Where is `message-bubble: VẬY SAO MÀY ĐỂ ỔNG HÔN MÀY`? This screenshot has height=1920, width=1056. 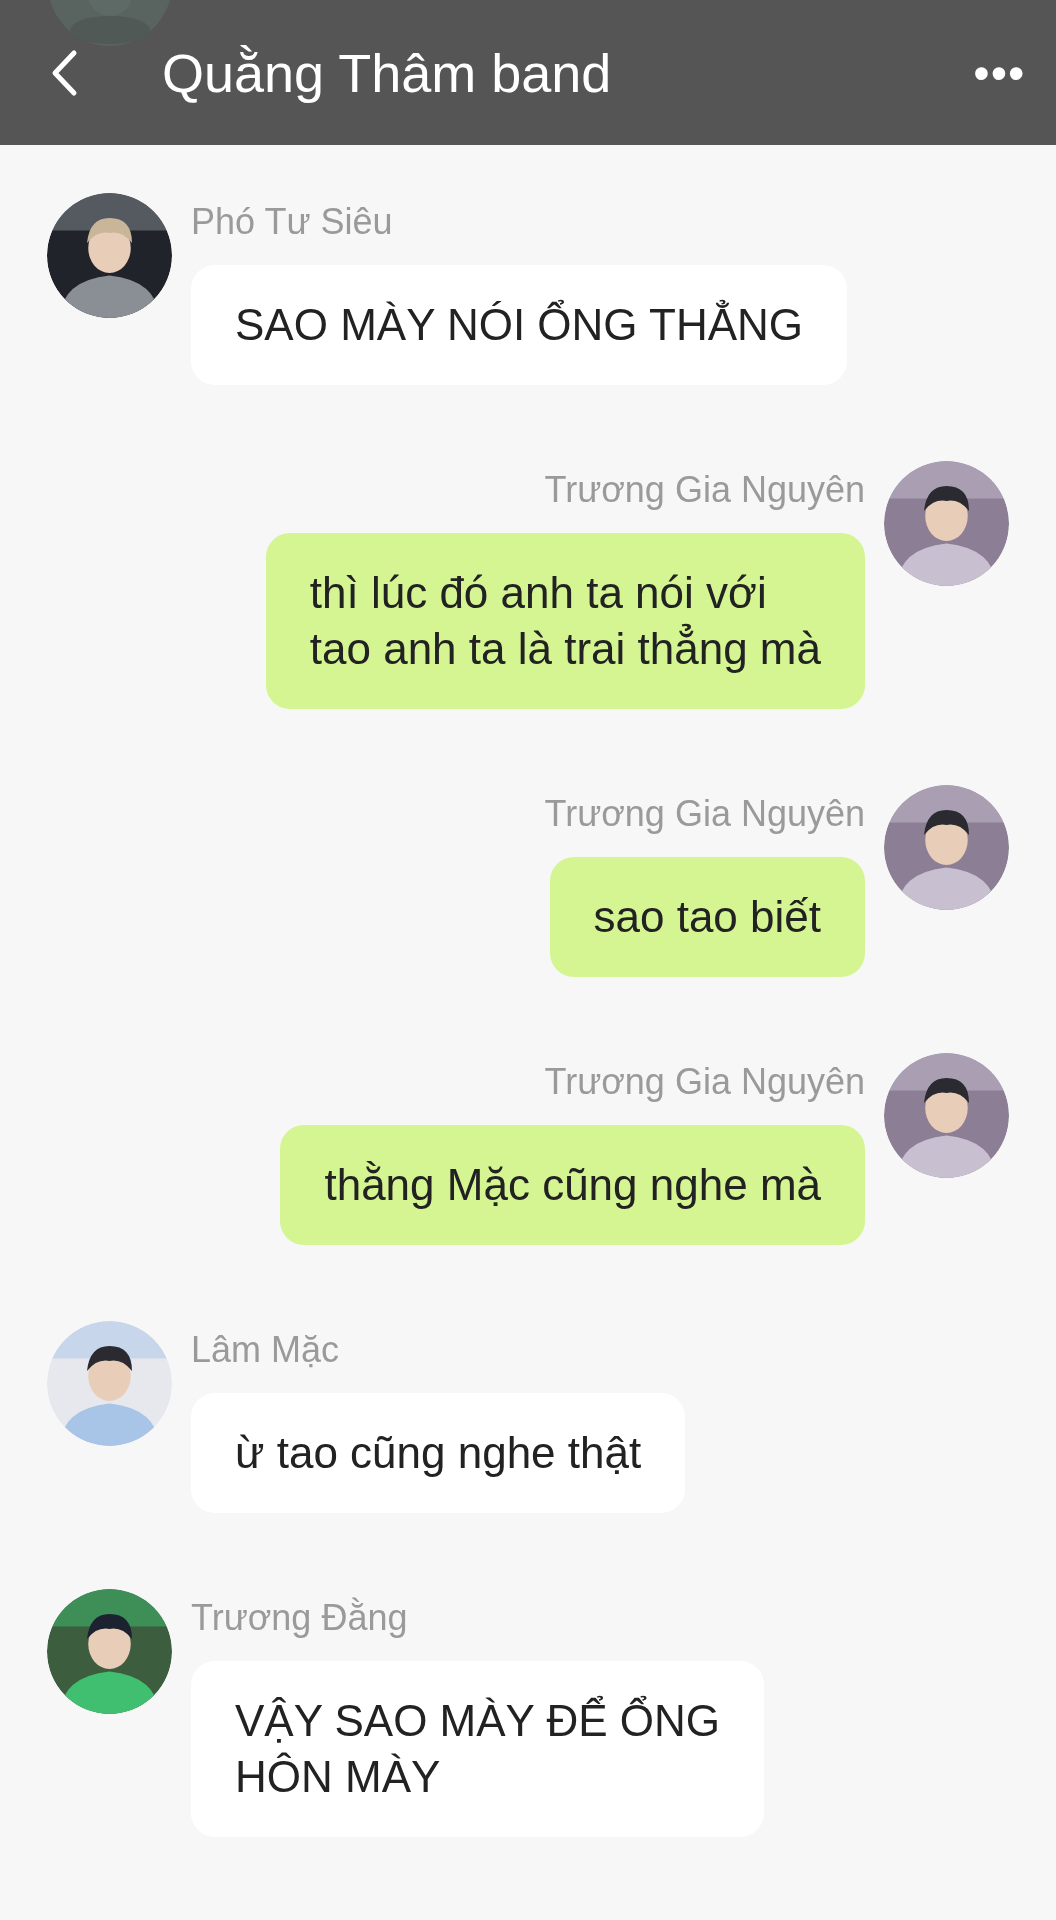
message-bubble: VẬY SAO MÀY ĐỂ ỔNG HÔN MÀY is located at coordinates (477, 1749).